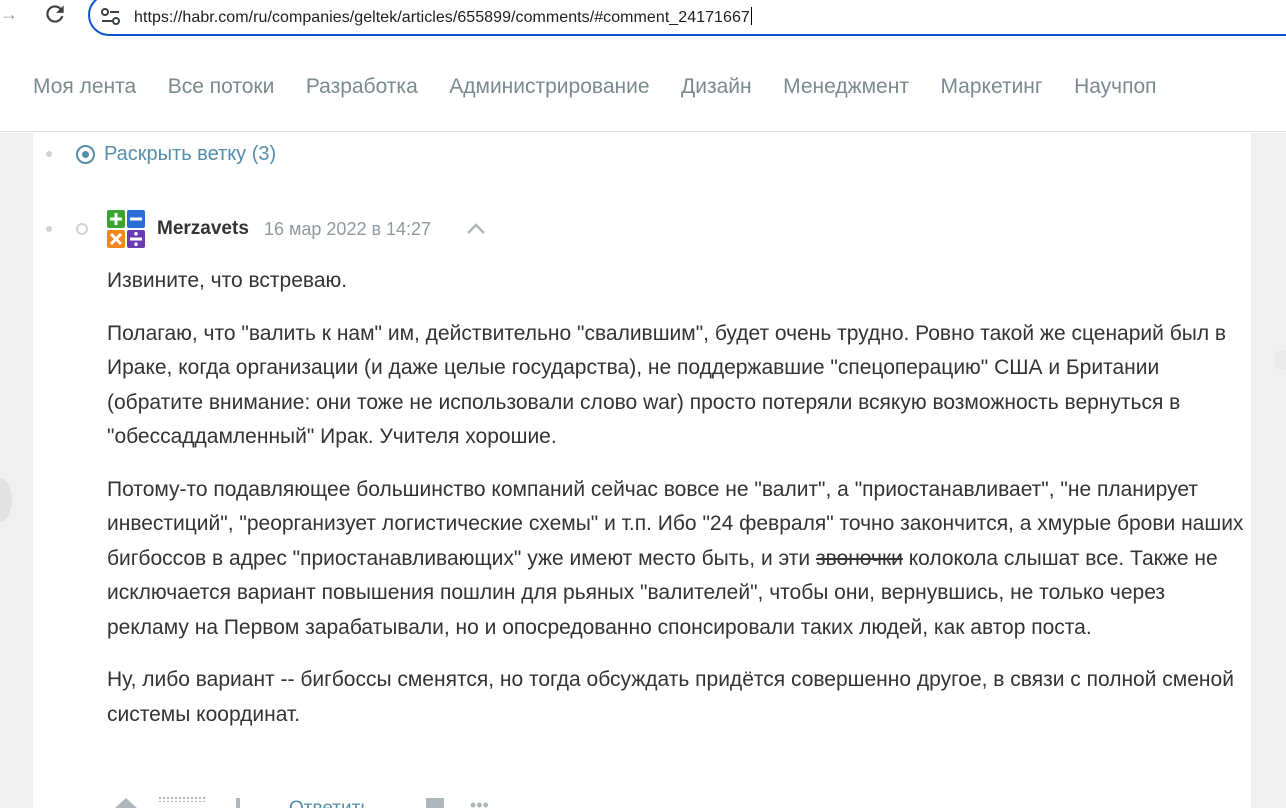  Describe the element at coordinates (111, 17) in the screenshot. I see `tune-icon` at that location.